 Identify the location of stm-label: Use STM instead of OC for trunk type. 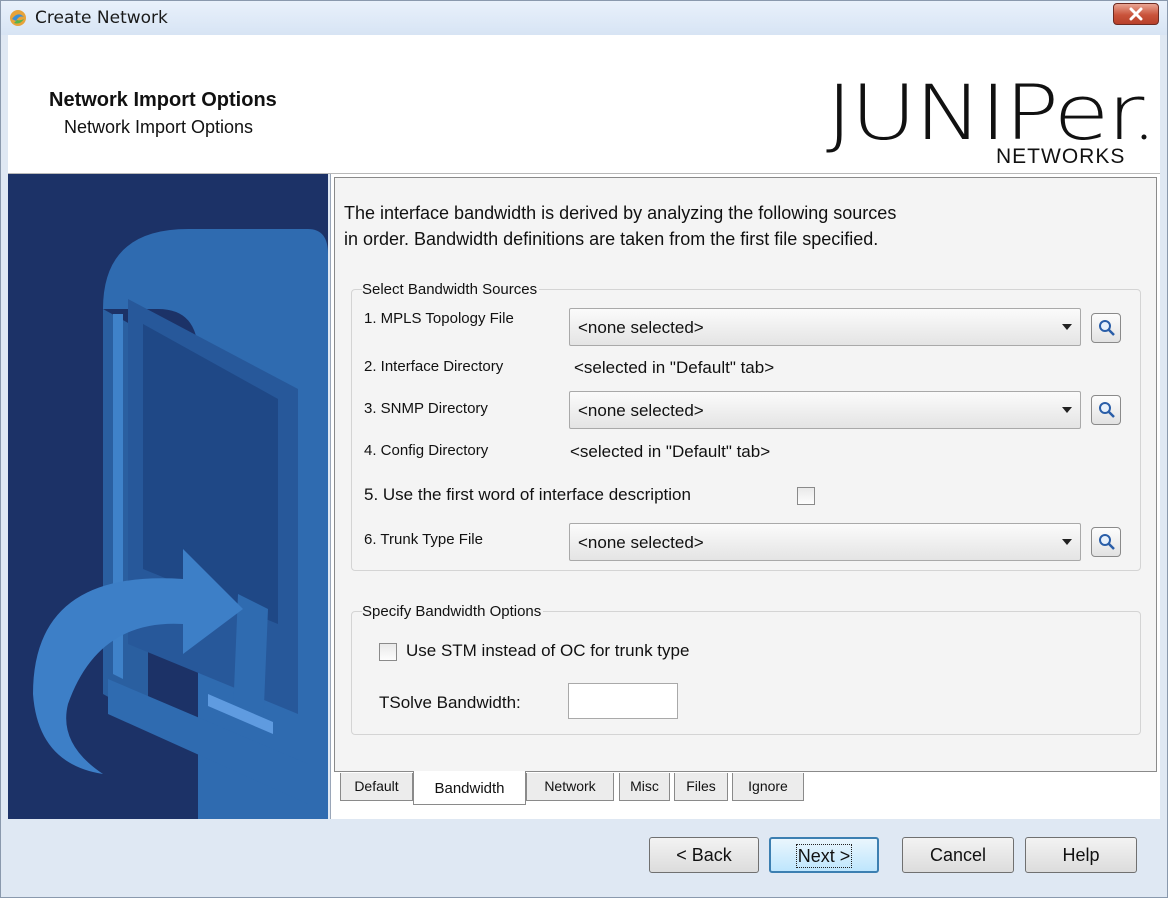
(548, 650).